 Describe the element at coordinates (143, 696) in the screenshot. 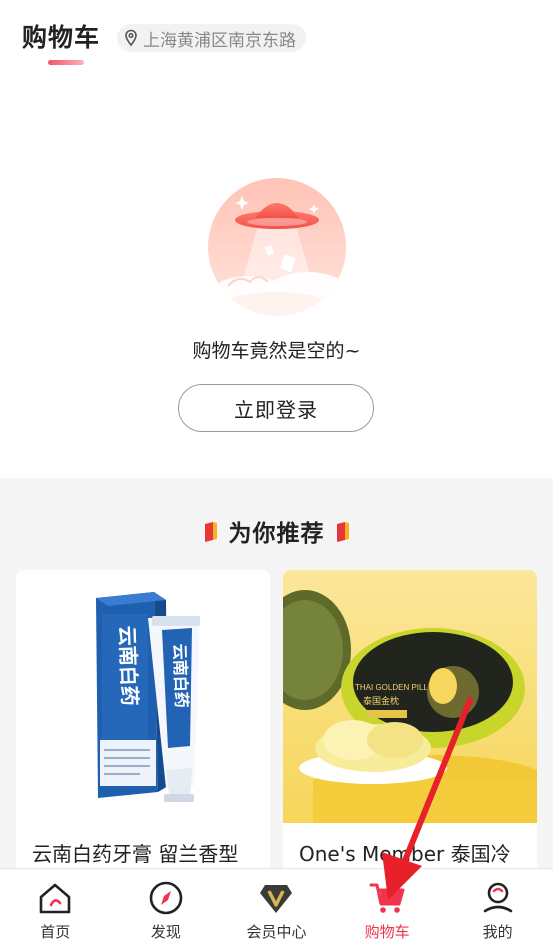

I see `toothpaste-product-image: 云南白药 云南白药` at that location.